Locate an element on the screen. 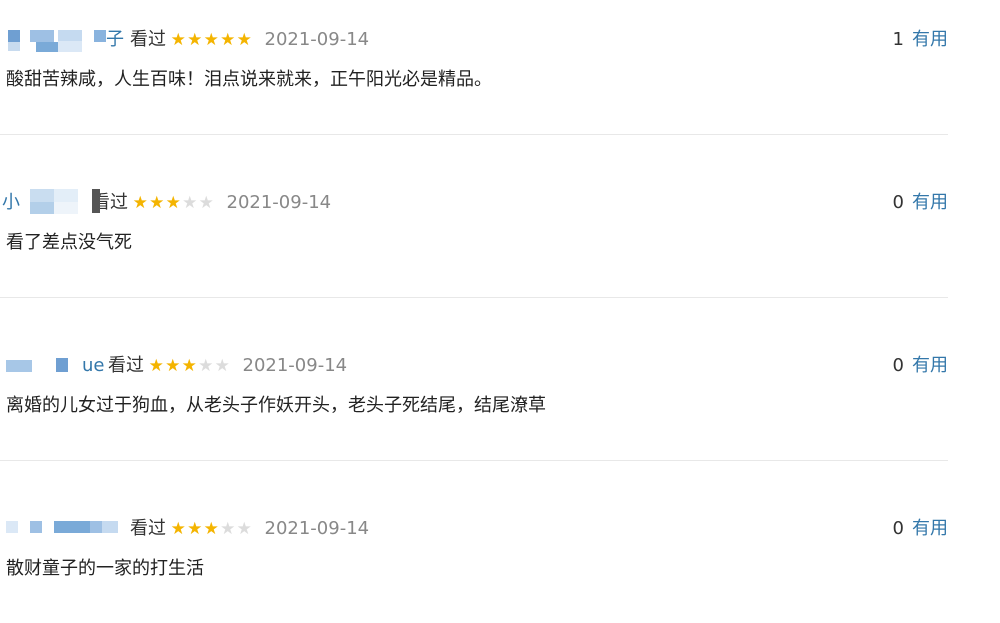  vote-count: 1 is located at coordinates (898, 39).